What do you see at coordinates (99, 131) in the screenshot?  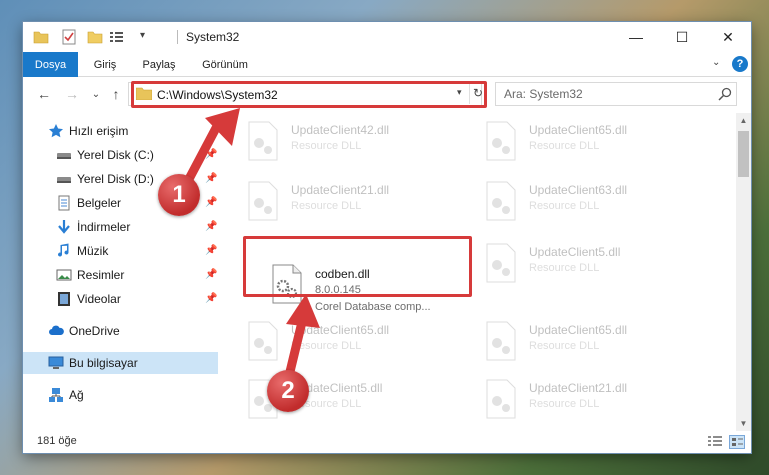 I see `sidebar-item-label: Hızlı erişim` at bounding box center [99, 131].